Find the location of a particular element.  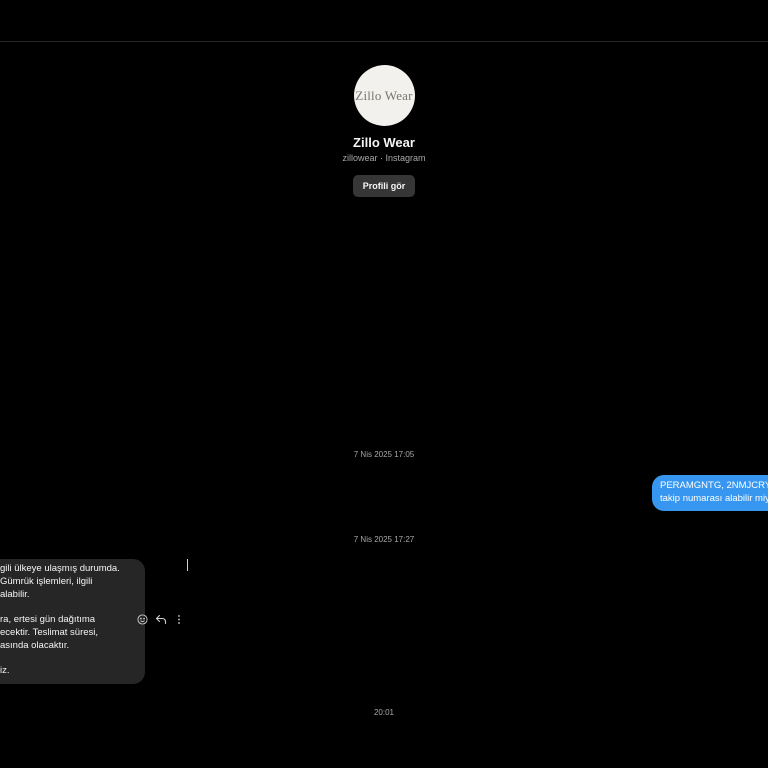

message-line: iz. is located at coordinates (5, 671).